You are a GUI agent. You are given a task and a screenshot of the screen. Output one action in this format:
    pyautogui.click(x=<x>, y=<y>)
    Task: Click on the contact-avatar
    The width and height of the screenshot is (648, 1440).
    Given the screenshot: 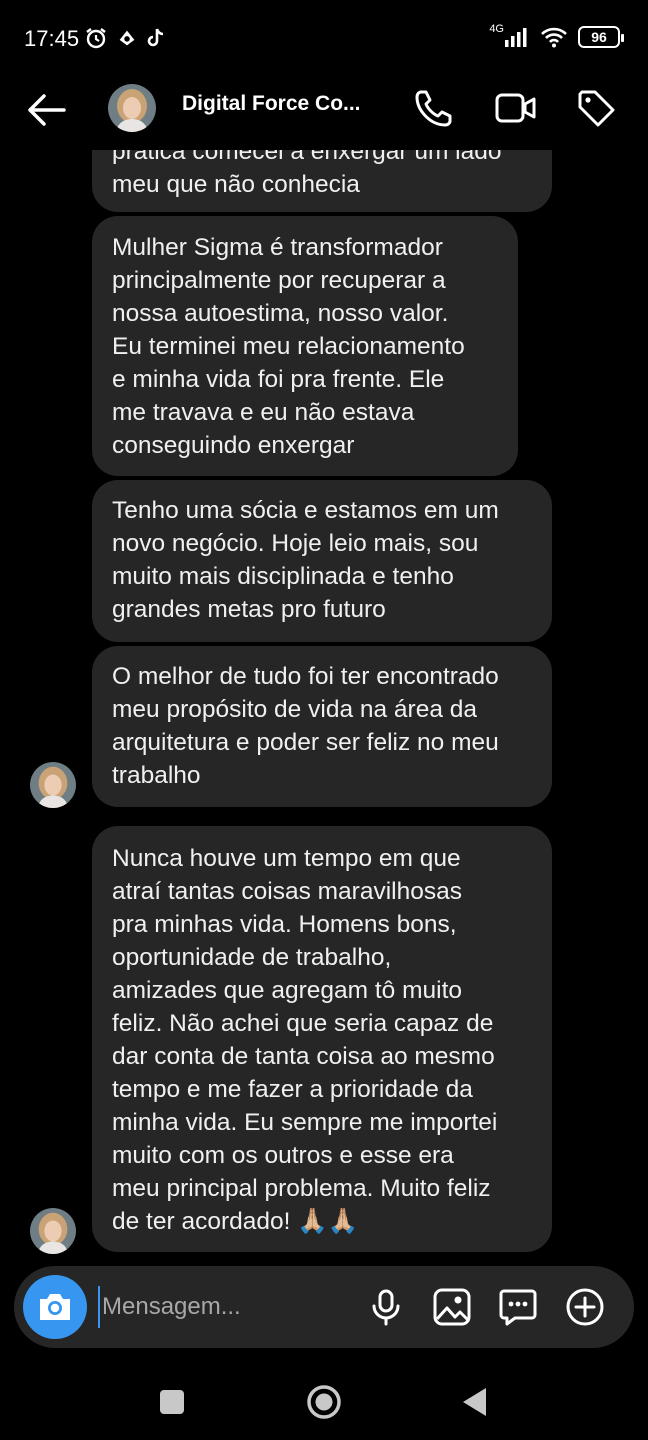 What is the action you would take?
    pyautogui.click(x=132, y=108)
    